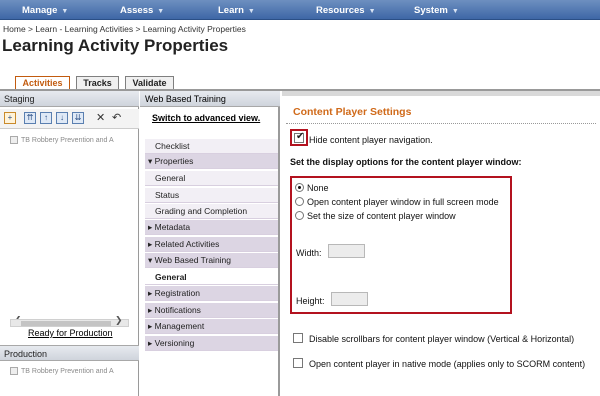 The height and width of the screenshot is (396, 600). Describe the element at coordinates (441, 123) in the screenshot. I see `divider` at that location.